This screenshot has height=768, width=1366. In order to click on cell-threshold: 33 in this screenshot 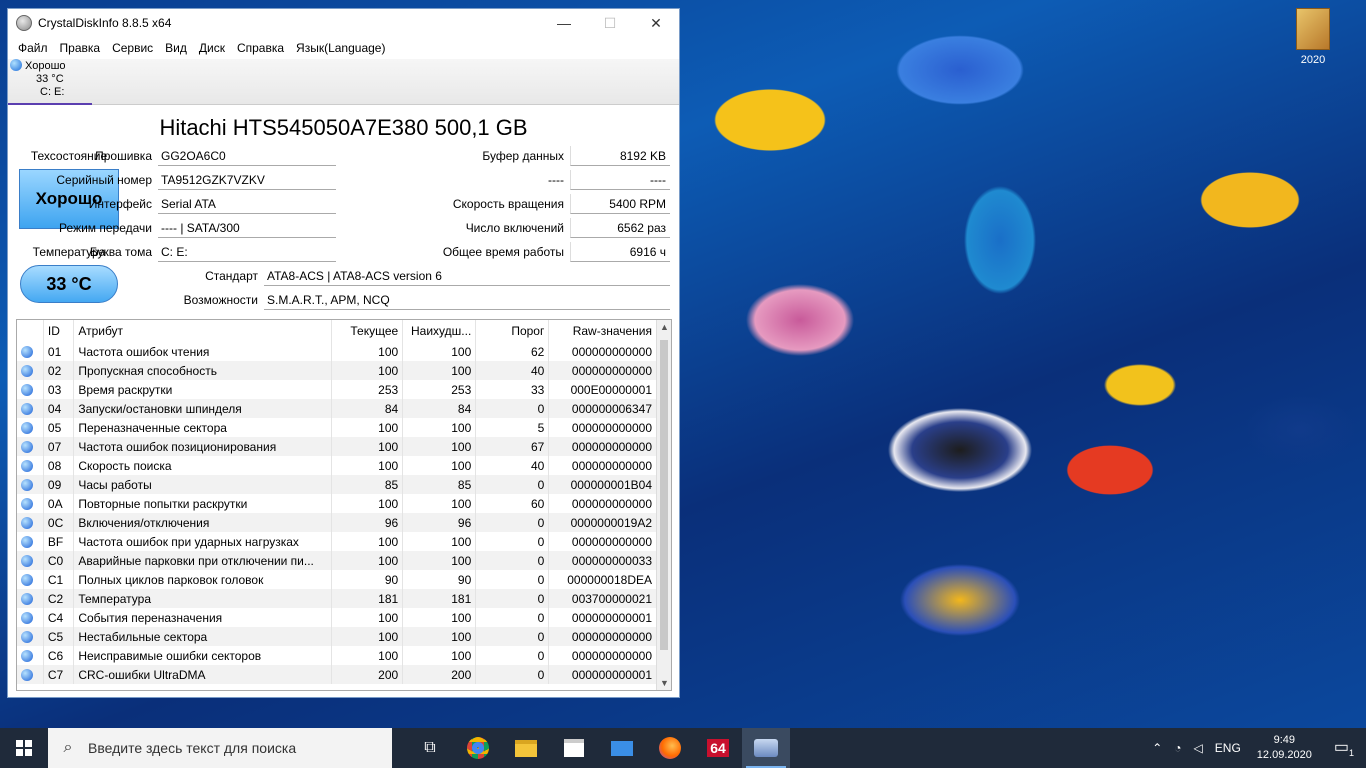, I will do `click(512, 389)`.